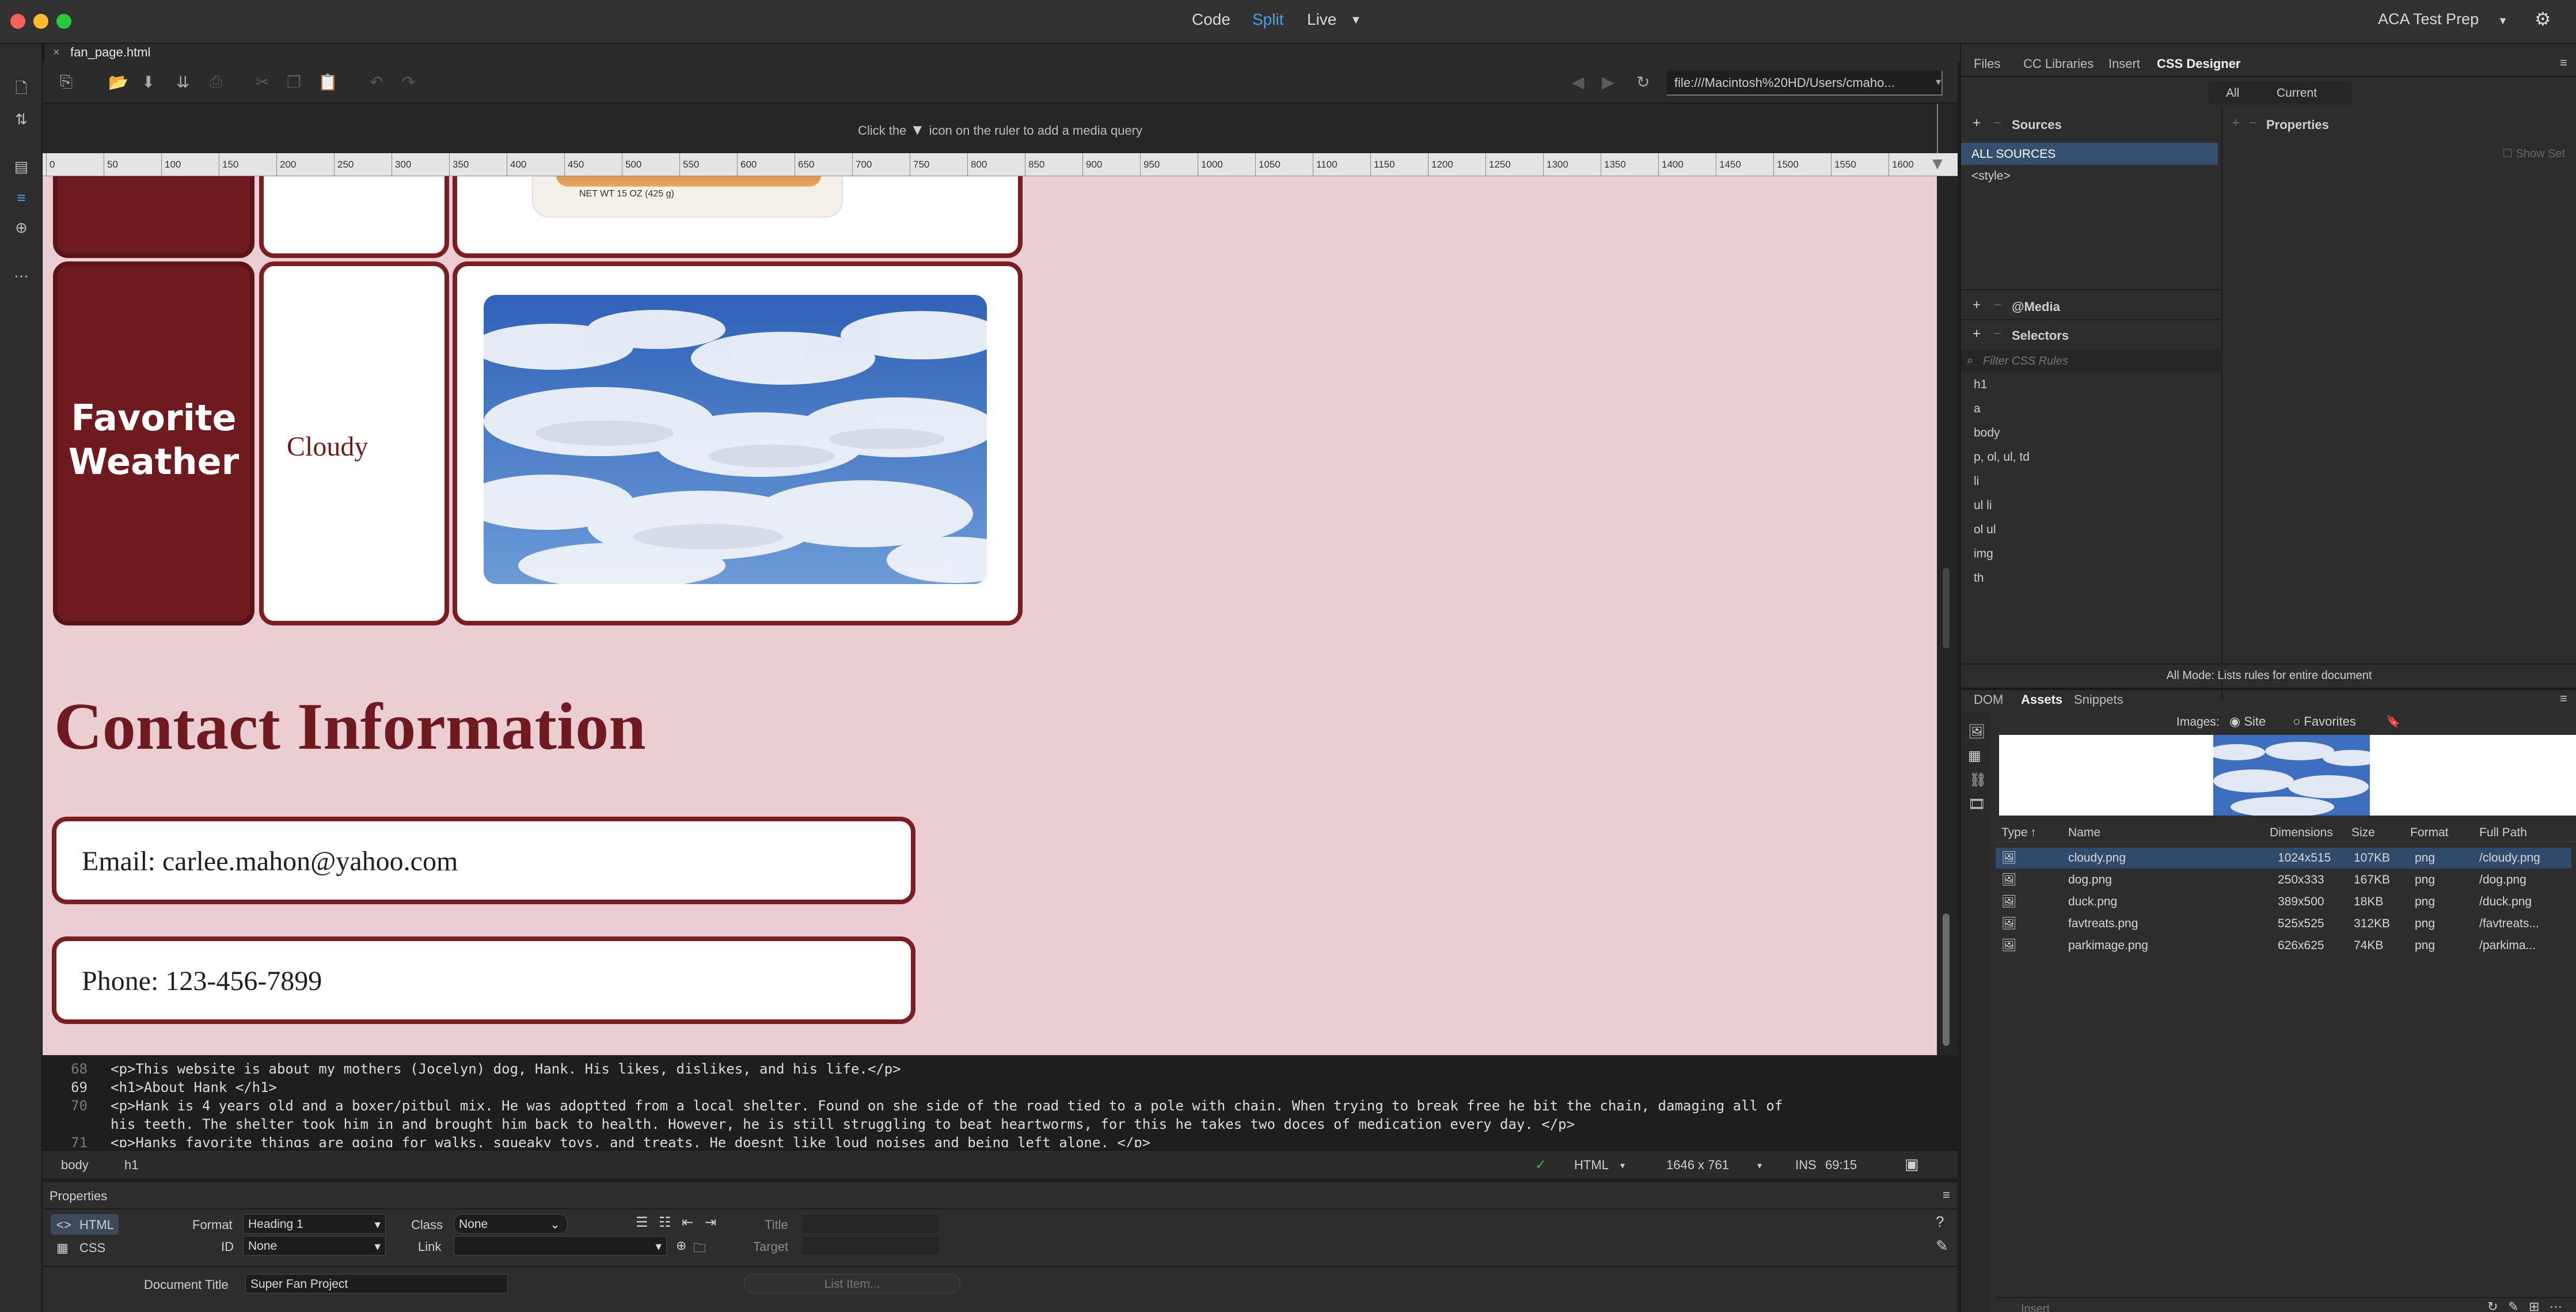 The image size is (2576, 1312). I want to click on minimize-window-button, so click(40, 21).